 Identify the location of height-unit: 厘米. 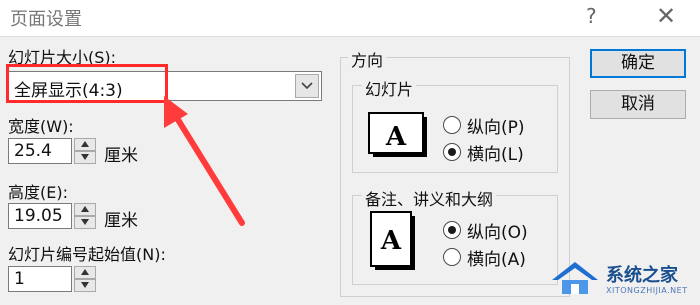
(121, 221).